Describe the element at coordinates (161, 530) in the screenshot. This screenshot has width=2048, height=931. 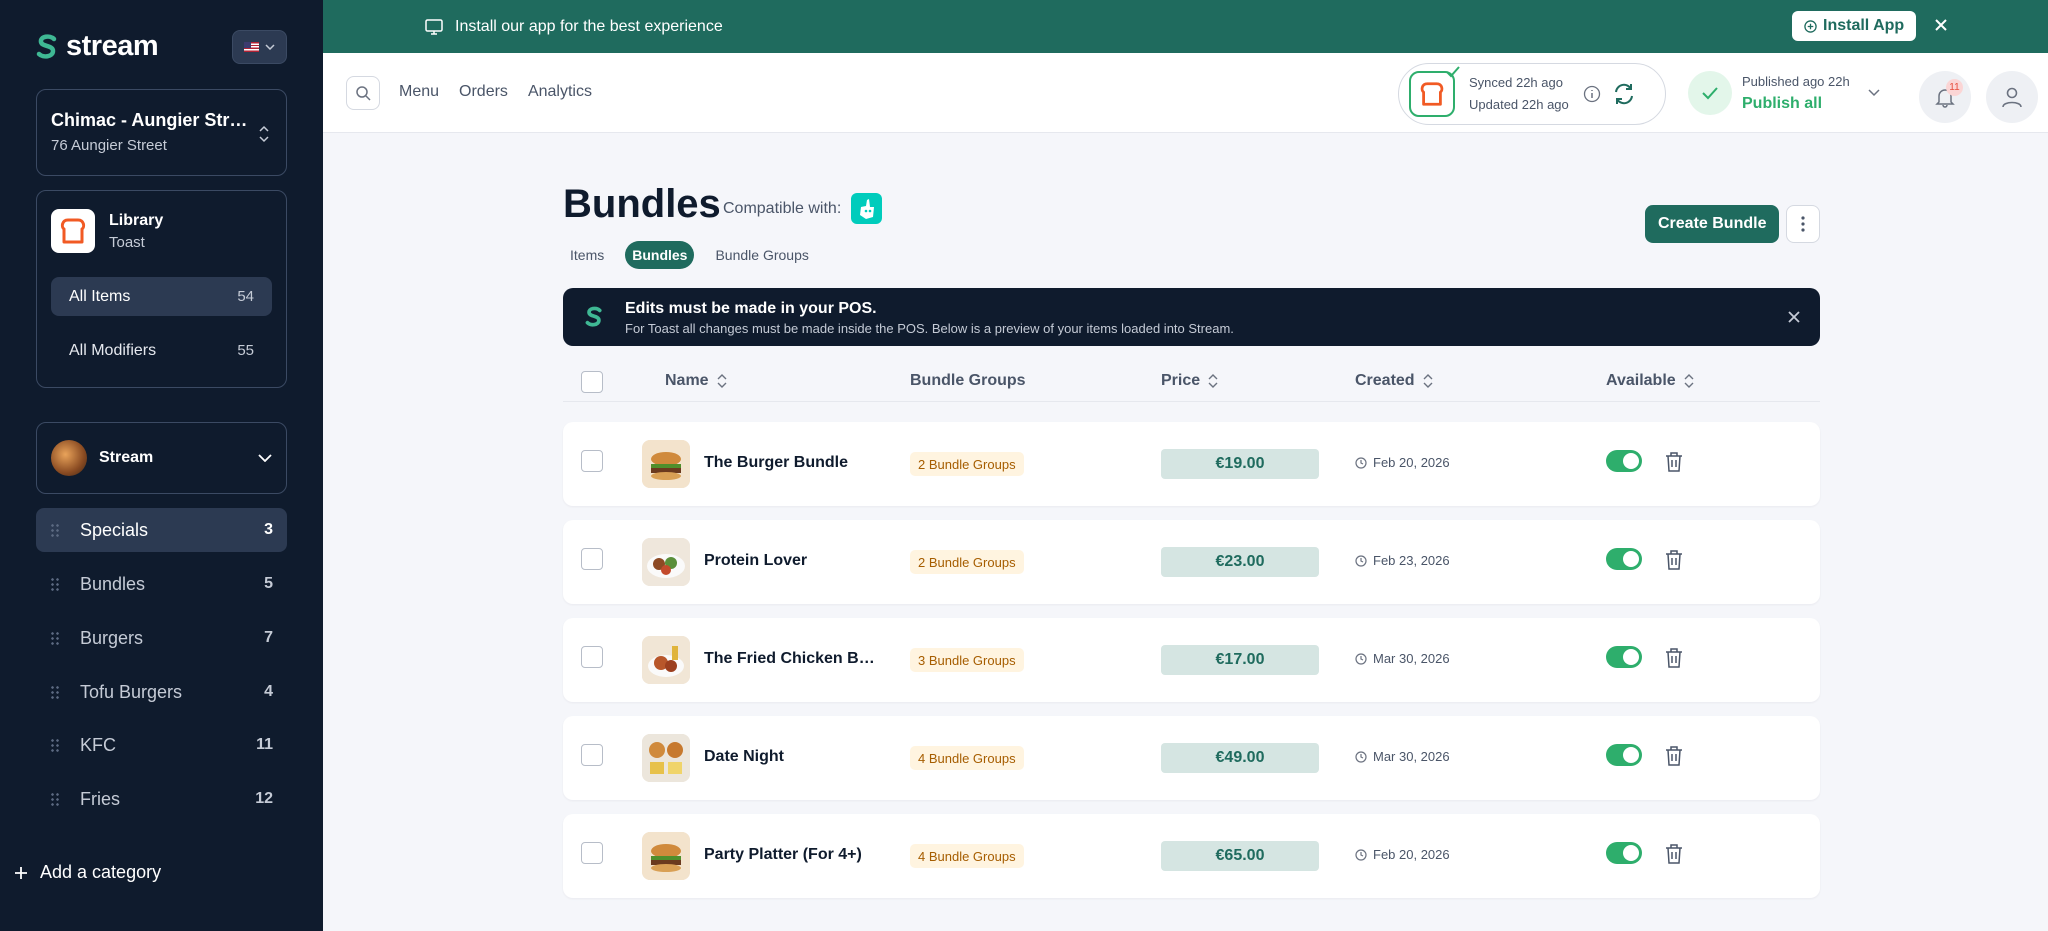
I see `category-specials: Specials 3` at that location.